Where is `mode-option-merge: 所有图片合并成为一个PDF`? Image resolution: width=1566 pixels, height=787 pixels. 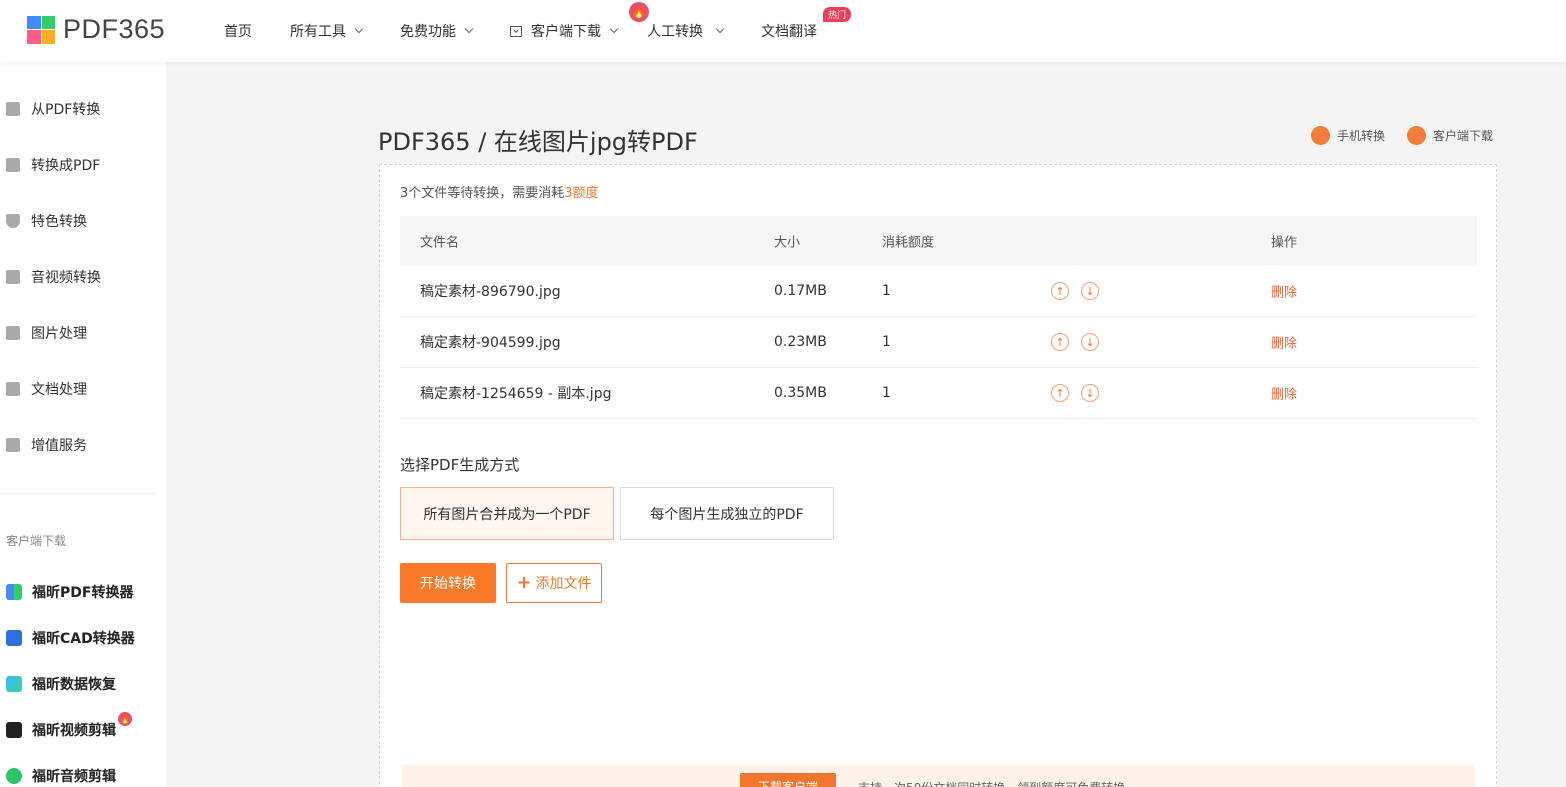
mode-option-merge: 所有图片合并成为一个PDF is located at coordinates (507, 513).